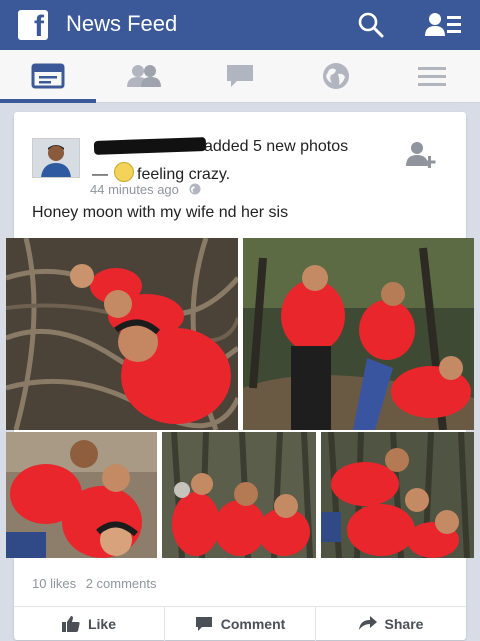 The height and width of the screenshot is (641, 480). What do you see at coordinates (367, 623) in the screenshot?
I see `share-icon` at bounding box center [367, 623].